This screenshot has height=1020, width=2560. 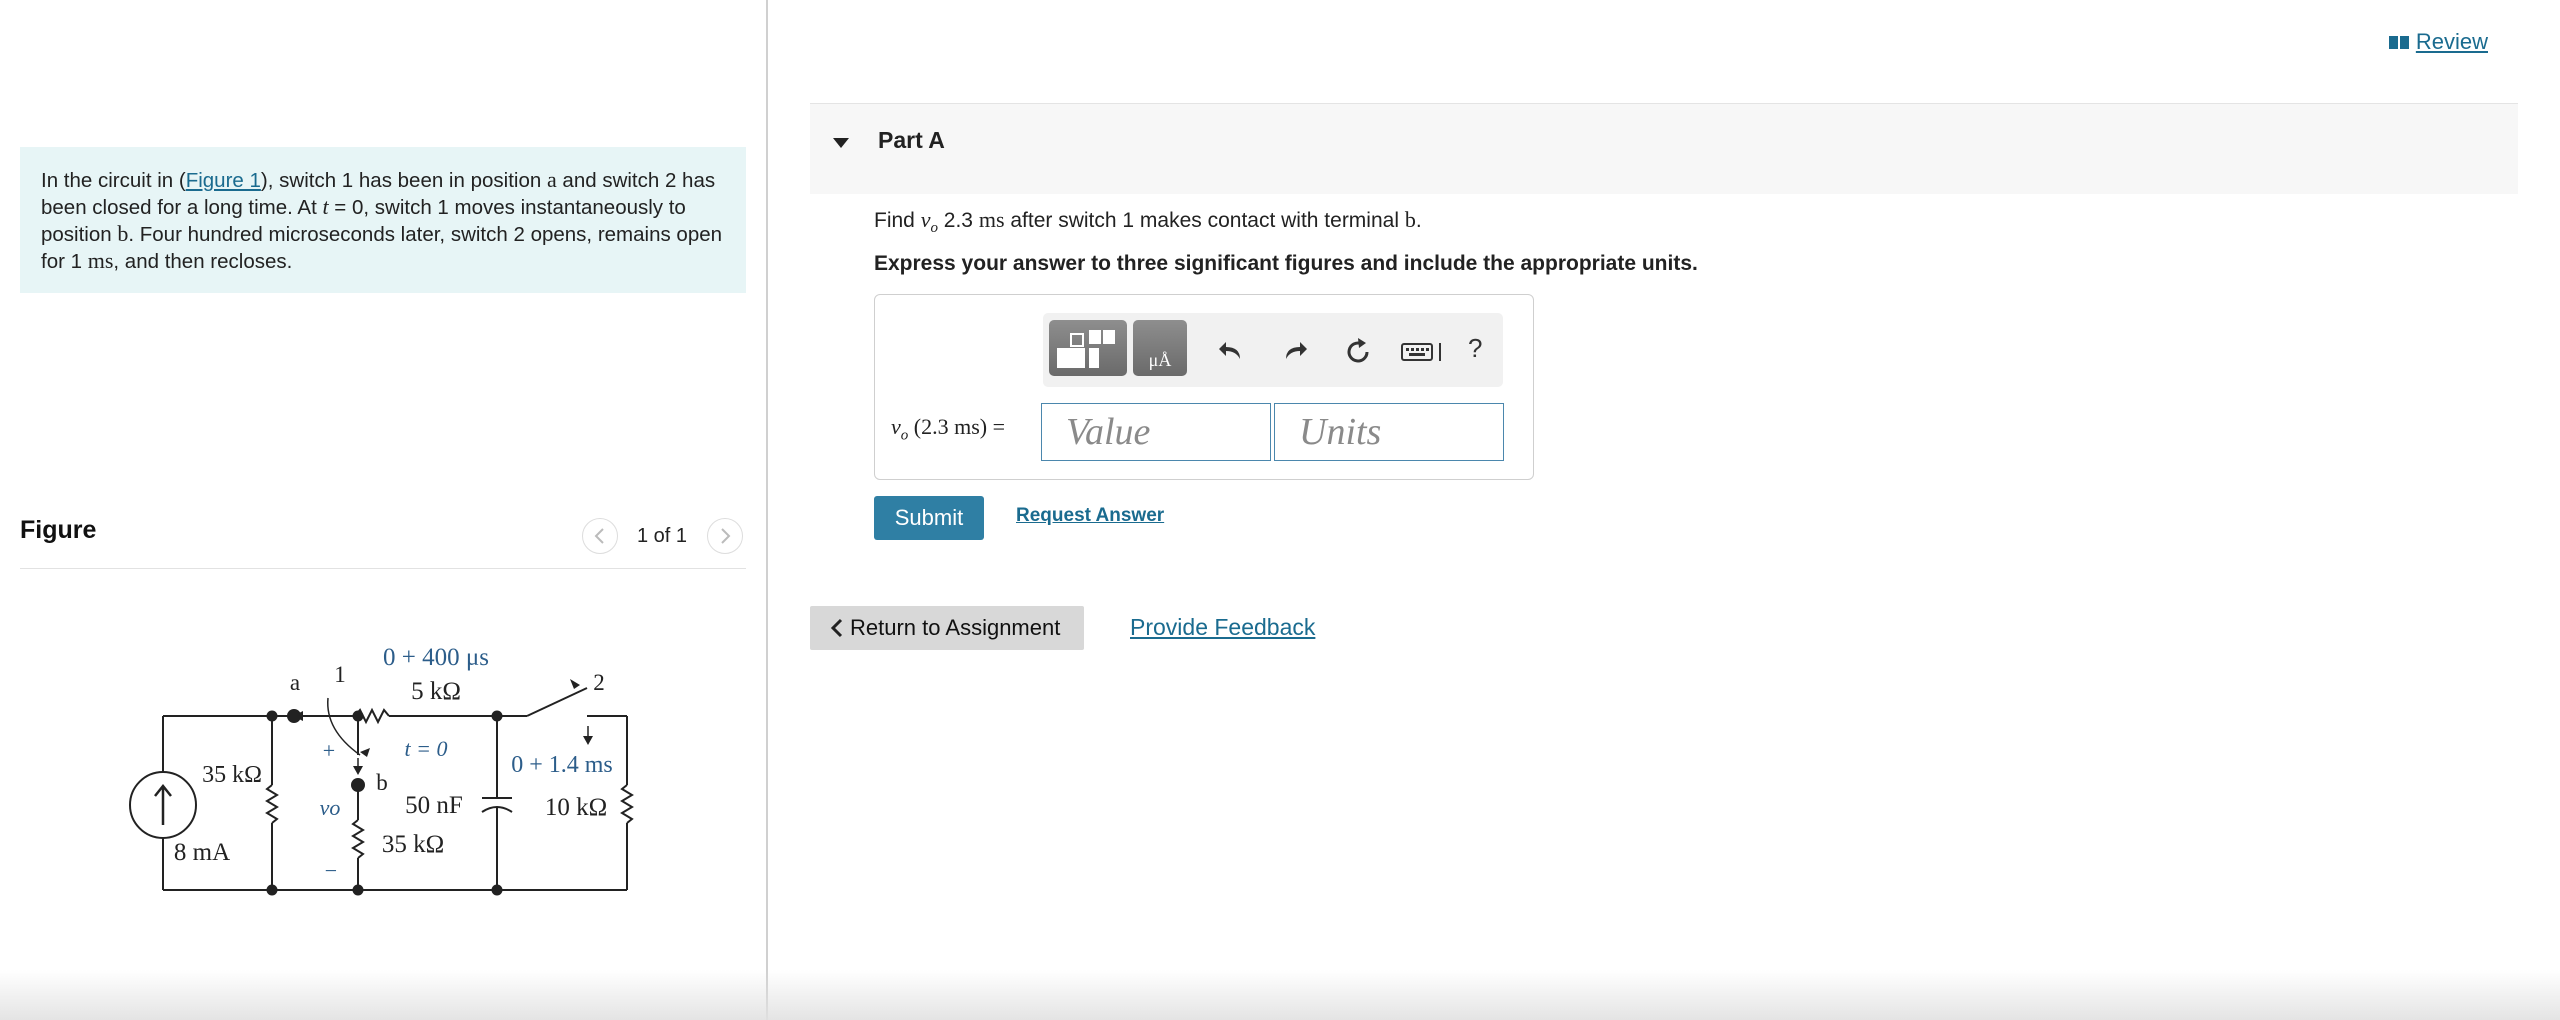 What do you see at coordinates (413, 844) in the screenshot?
I see `r-35k-bottom-label: 35 kΩ` at bounding box center [413, 844].